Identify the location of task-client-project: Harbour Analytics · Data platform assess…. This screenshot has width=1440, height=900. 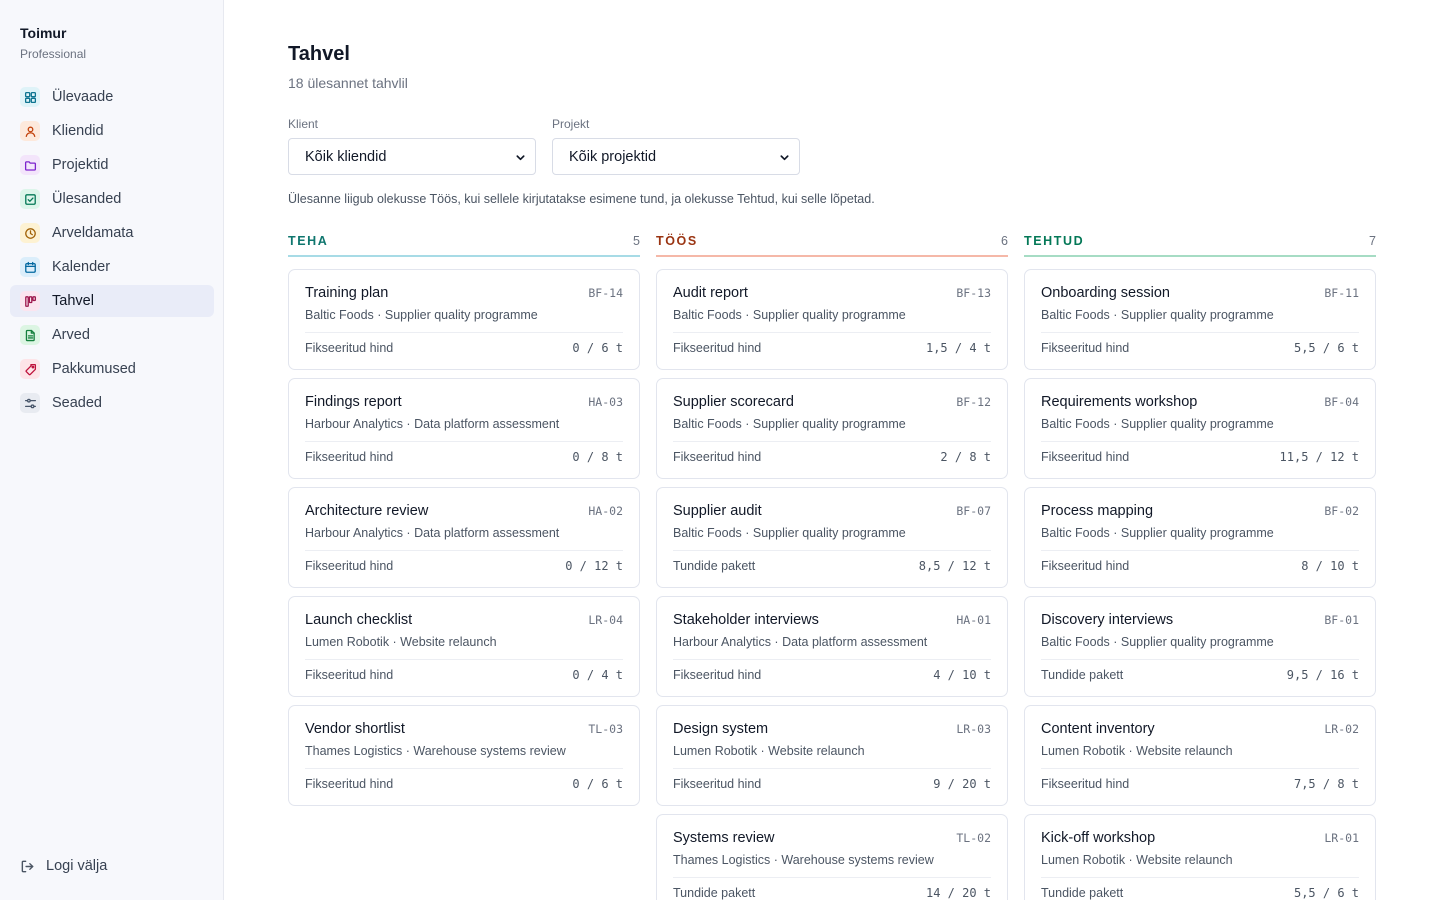
(432, 424).